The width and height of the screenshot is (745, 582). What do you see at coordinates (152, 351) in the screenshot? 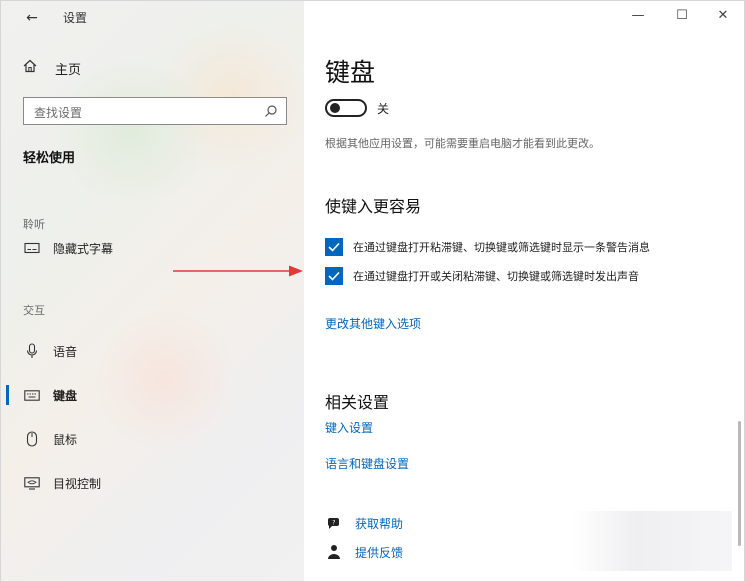
I see `sidebar-item-speech: 语音` at bounding box center [152, 351].